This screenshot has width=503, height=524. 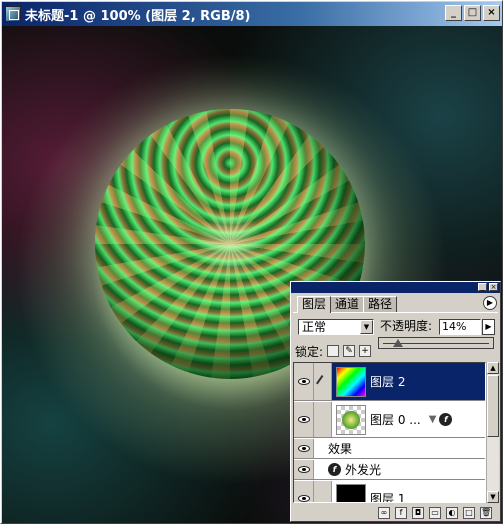 I want to click on lock-label: 锁定:, so click(x=309, y=351).